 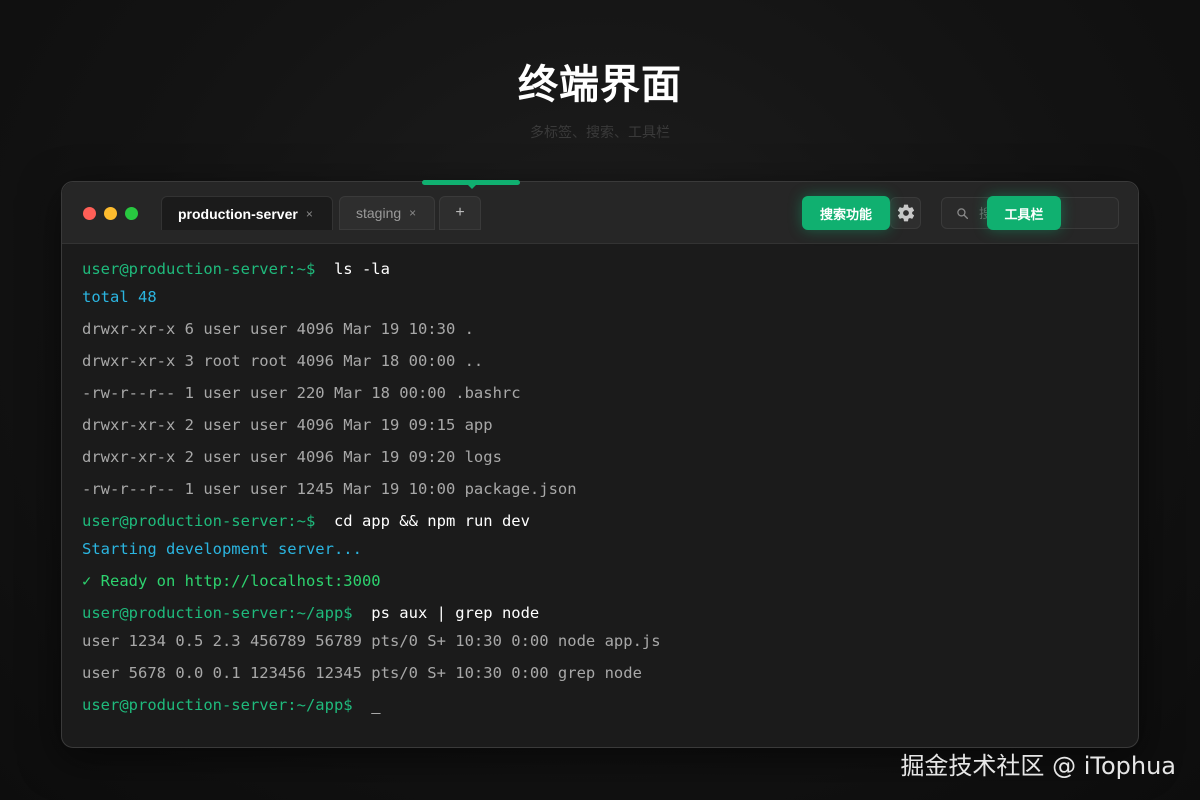 What do you see at coordinates (131, 213) in the screenshot?
I see `maximize-window-button` at bounding box center [131, 213].